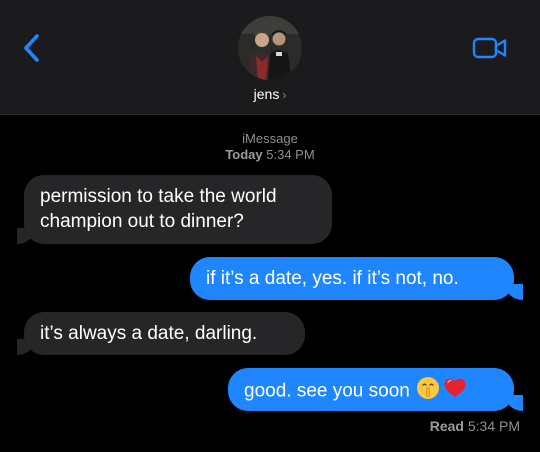 The height and width of the screenshot is (452, 540). What do you see at coordinates (455, 391) in the screenshot?
I see `red-heart-icon` at bounding box center [455, 391].